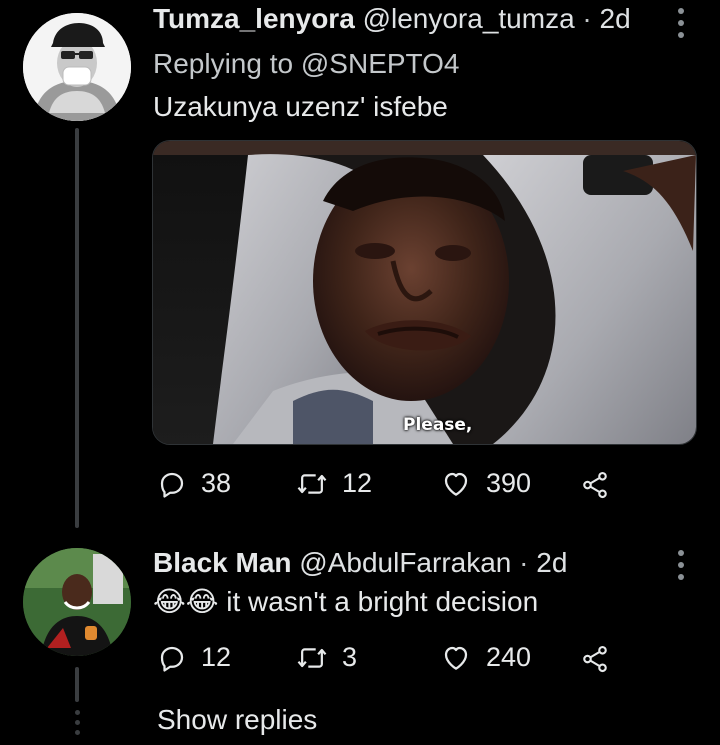 The image size is (720, 745). I want to click on tweet-text: Uzakunya uzenz' isfebe, so click(300, 106).